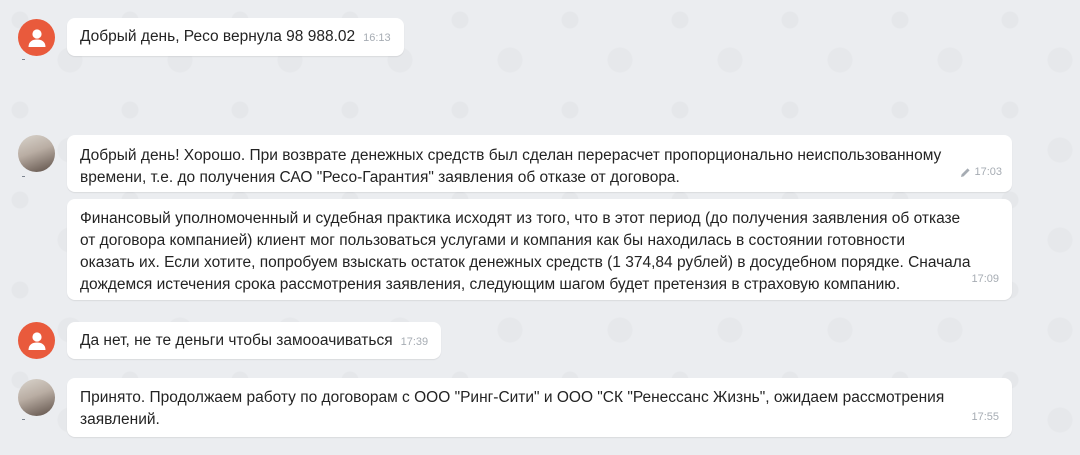  I want to click on message-time: 17:55, so click(985, 417).